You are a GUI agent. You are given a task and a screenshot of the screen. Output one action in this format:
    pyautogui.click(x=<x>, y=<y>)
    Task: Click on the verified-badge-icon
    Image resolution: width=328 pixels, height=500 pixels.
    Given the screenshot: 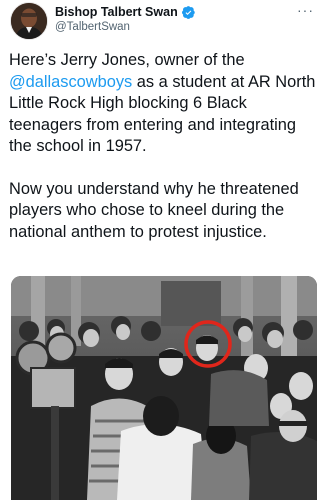 What is the action you would take?
    pyautogui.click(x=188, y=12)
    